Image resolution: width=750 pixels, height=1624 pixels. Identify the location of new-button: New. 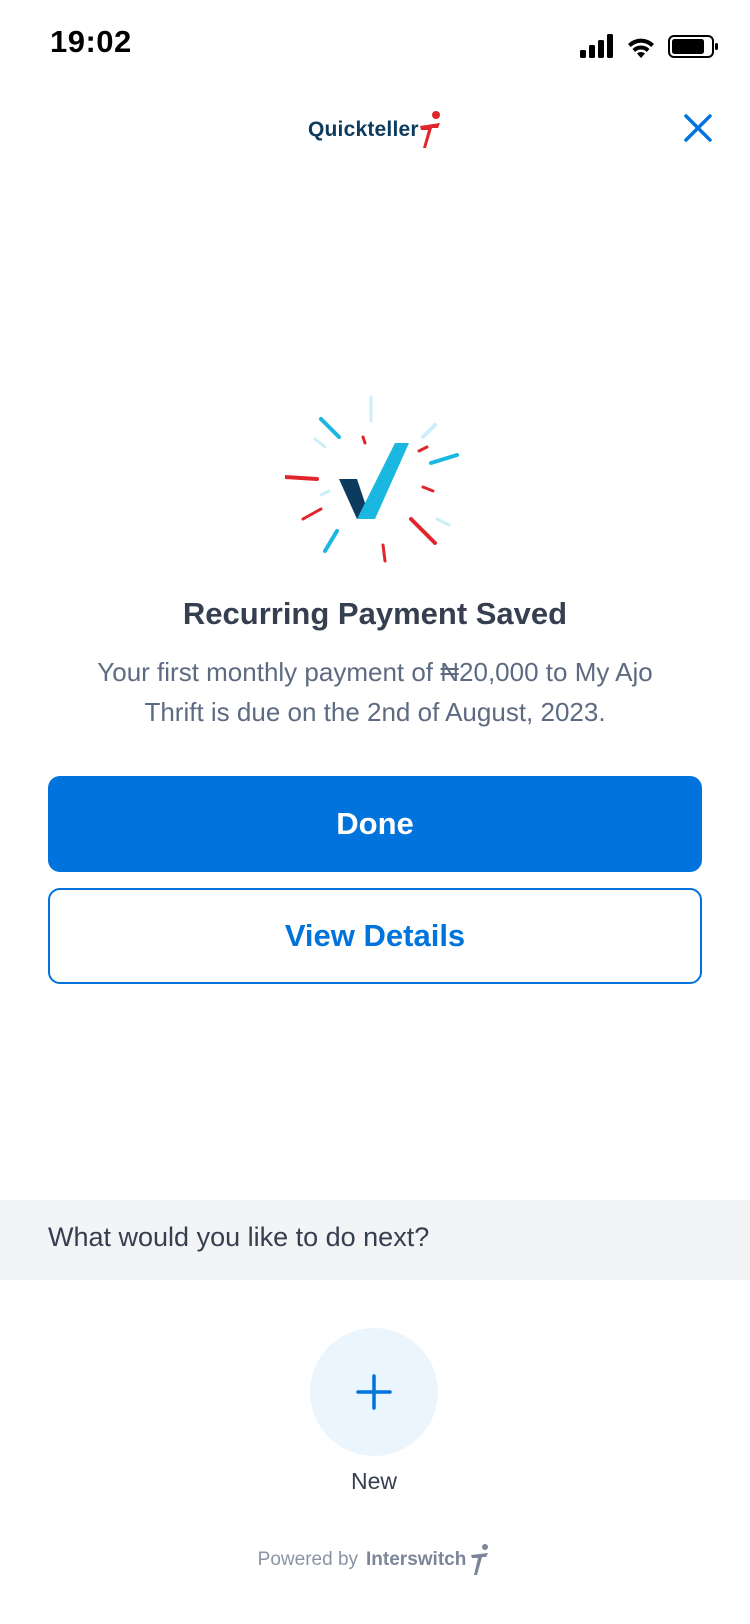
(375, 1413).